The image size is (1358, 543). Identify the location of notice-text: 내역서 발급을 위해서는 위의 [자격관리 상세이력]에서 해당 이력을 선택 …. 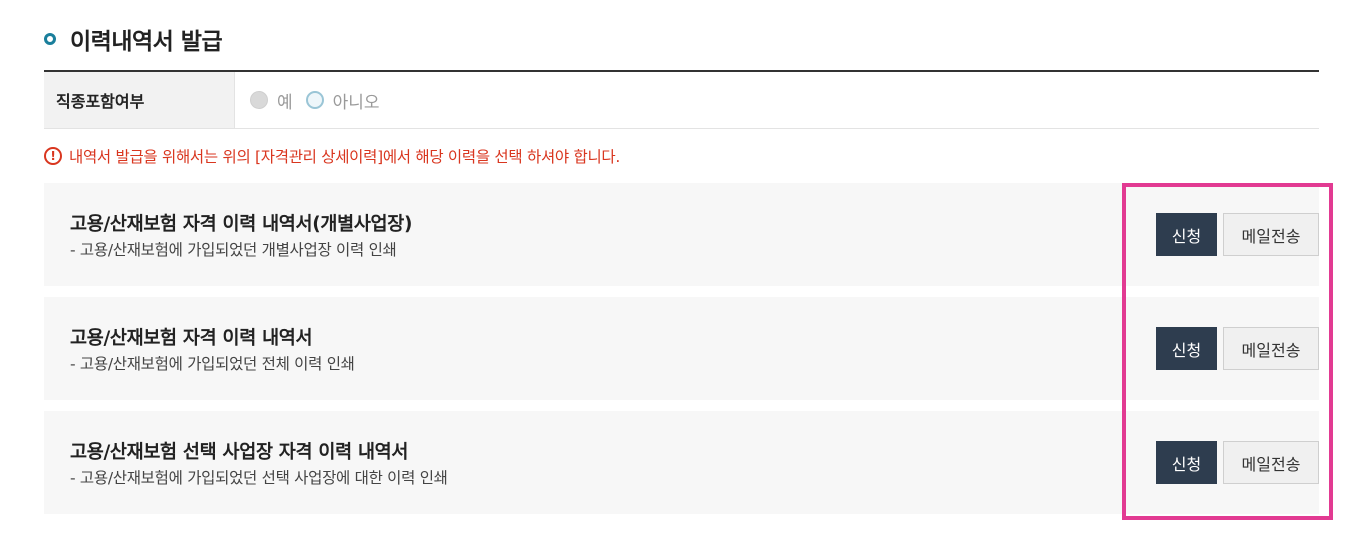
(344, 157).